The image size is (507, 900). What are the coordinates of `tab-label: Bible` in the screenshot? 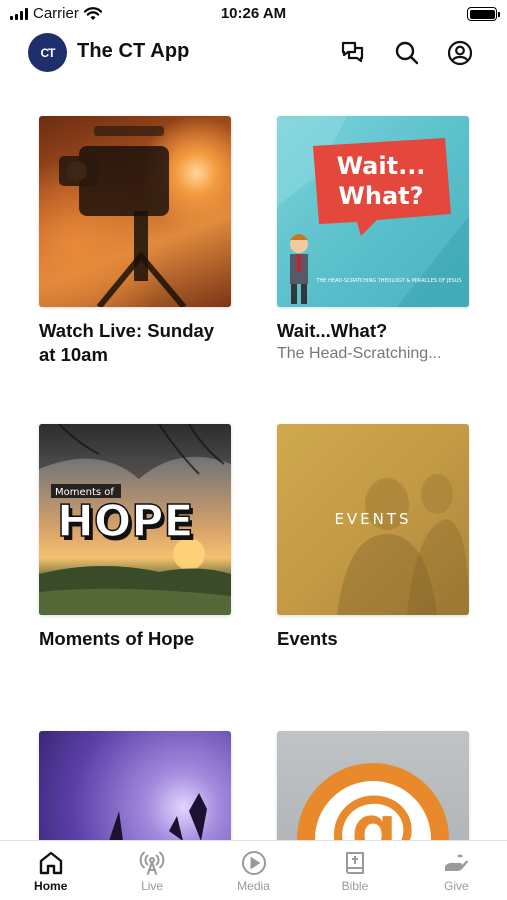 It's located at (355, 886).